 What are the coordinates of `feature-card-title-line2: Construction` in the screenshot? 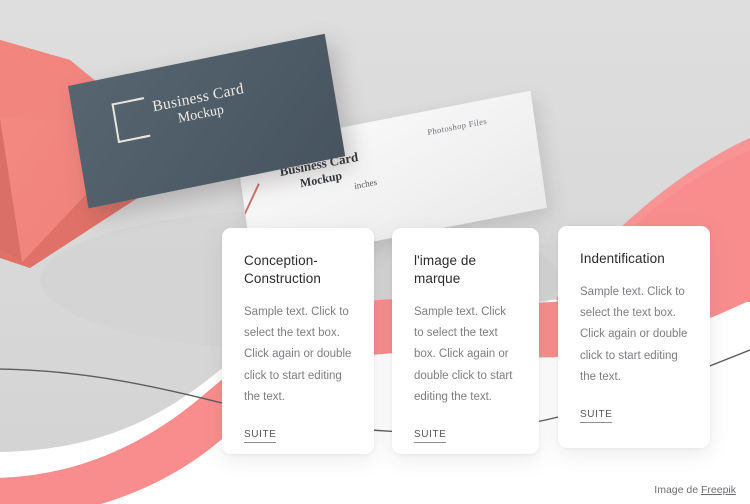 It's located at (282, 278).